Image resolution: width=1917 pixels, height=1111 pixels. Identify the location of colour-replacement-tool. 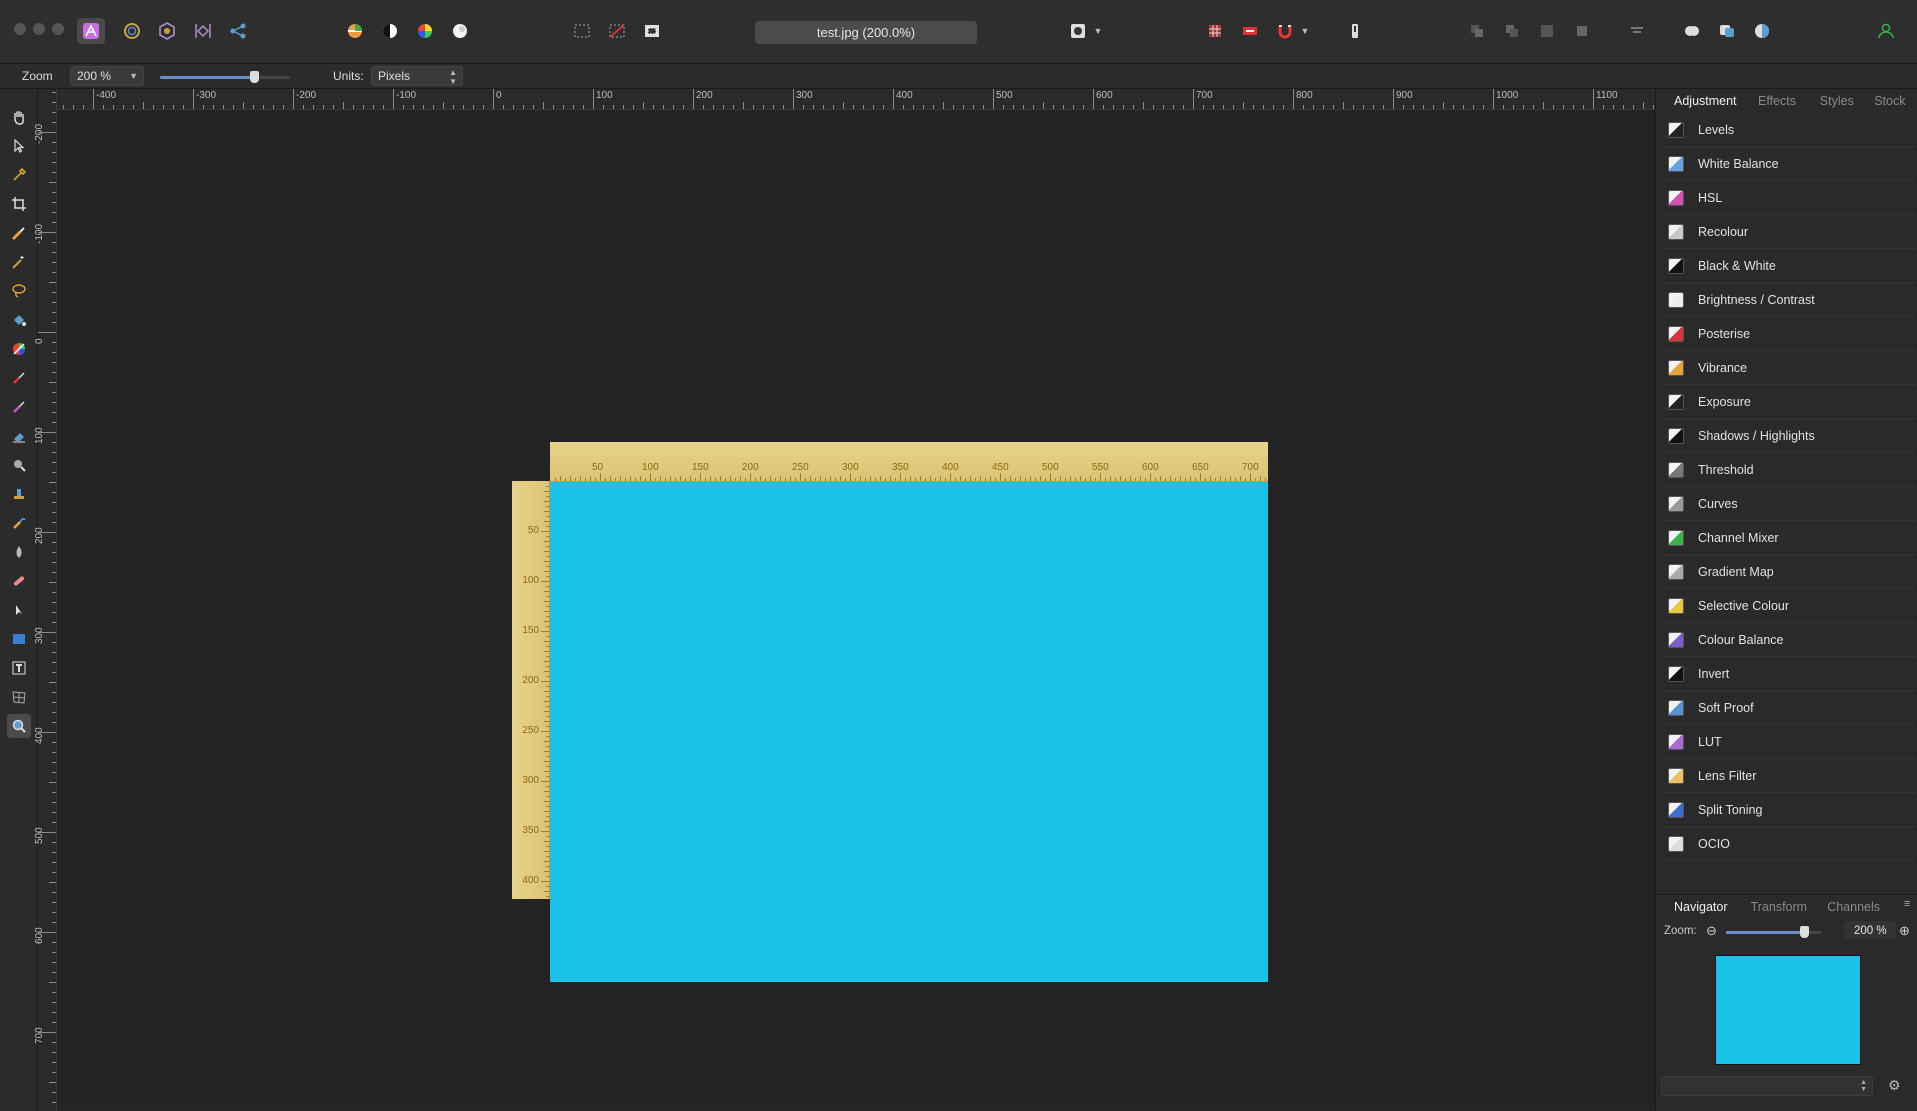
(19, 407).